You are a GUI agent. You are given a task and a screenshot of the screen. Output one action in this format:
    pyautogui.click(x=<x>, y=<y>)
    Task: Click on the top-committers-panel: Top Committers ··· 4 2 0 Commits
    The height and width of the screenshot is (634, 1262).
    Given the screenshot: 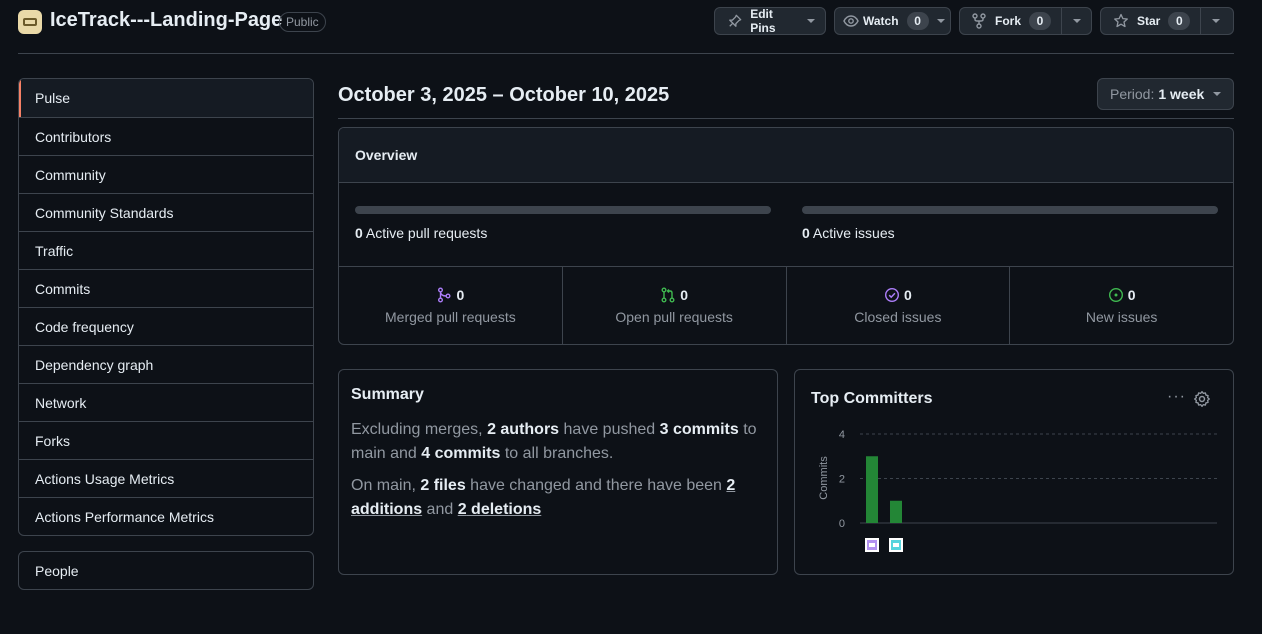 What is the action you would take?
    pyautogui.click(x=1014, y=472)
    